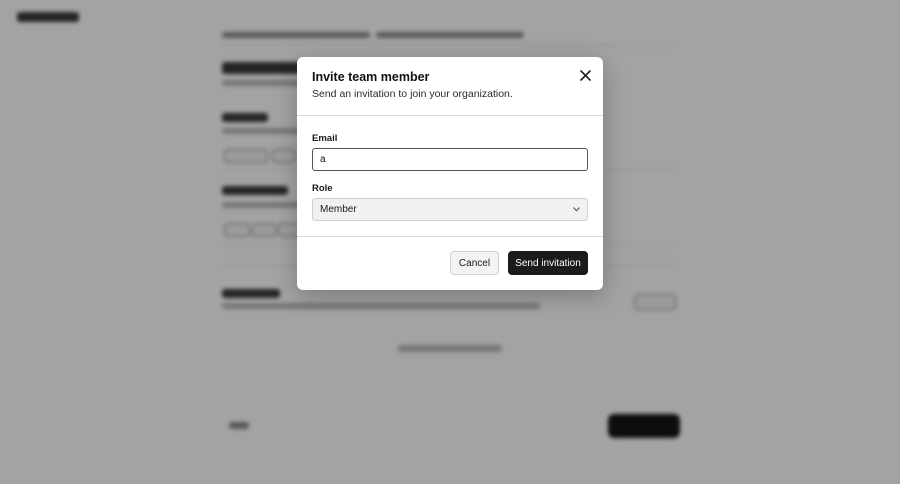 This screenshot has width=900, height=484. What do you see at coordinates (338, 209) in the screenshot?
I see `role-selected-value: Member` at bounding box center [338, 209].